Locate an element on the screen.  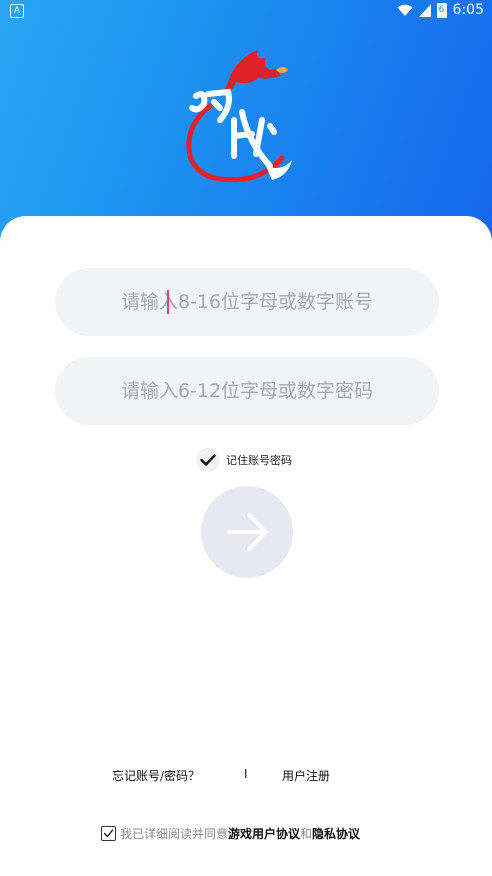
agreement-prefix: 我已详细阅读并同意 is located at coordinates (174, 833).